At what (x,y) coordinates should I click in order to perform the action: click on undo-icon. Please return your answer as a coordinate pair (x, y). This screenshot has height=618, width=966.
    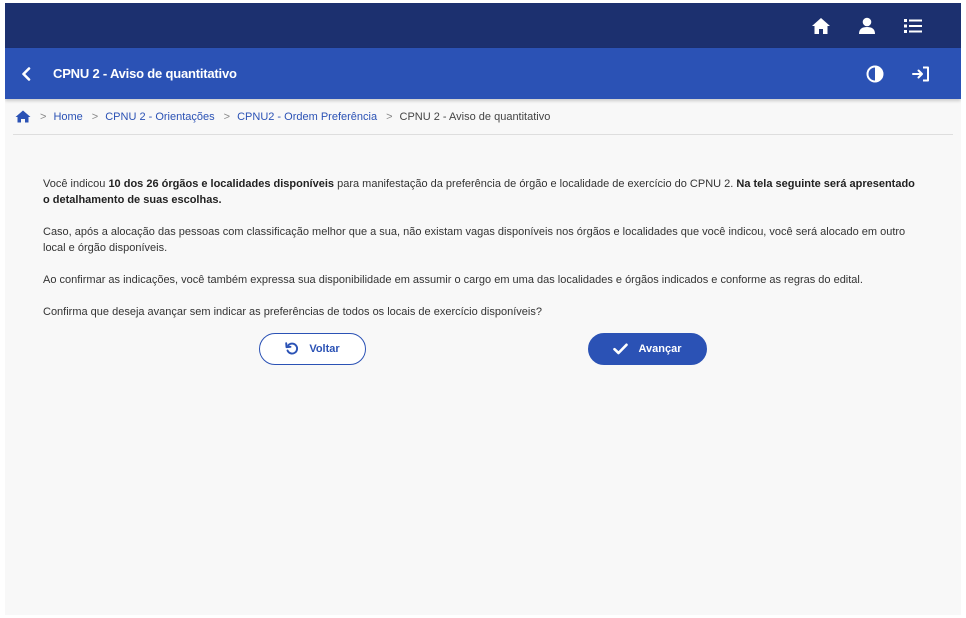
    Looking at the image, I should click on (292, 349).